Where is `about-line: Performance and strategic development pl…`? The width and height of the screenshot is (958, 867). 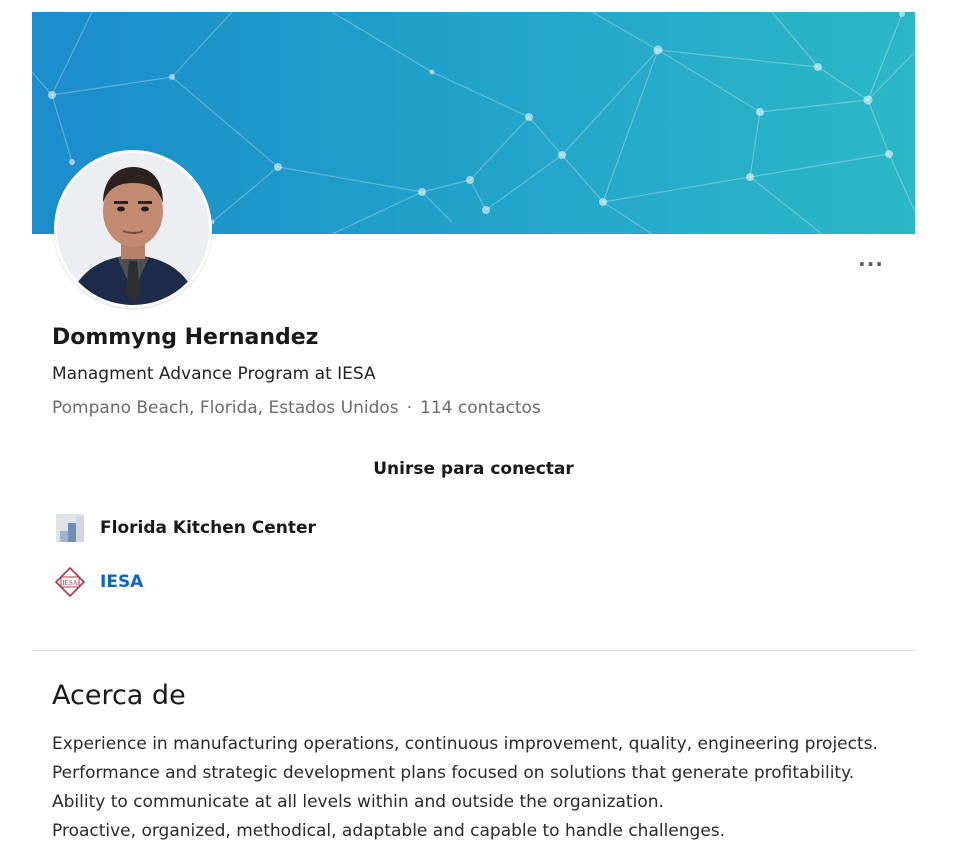
about-line: Performance and strategic development pl… is located at coordinates (453, 773).